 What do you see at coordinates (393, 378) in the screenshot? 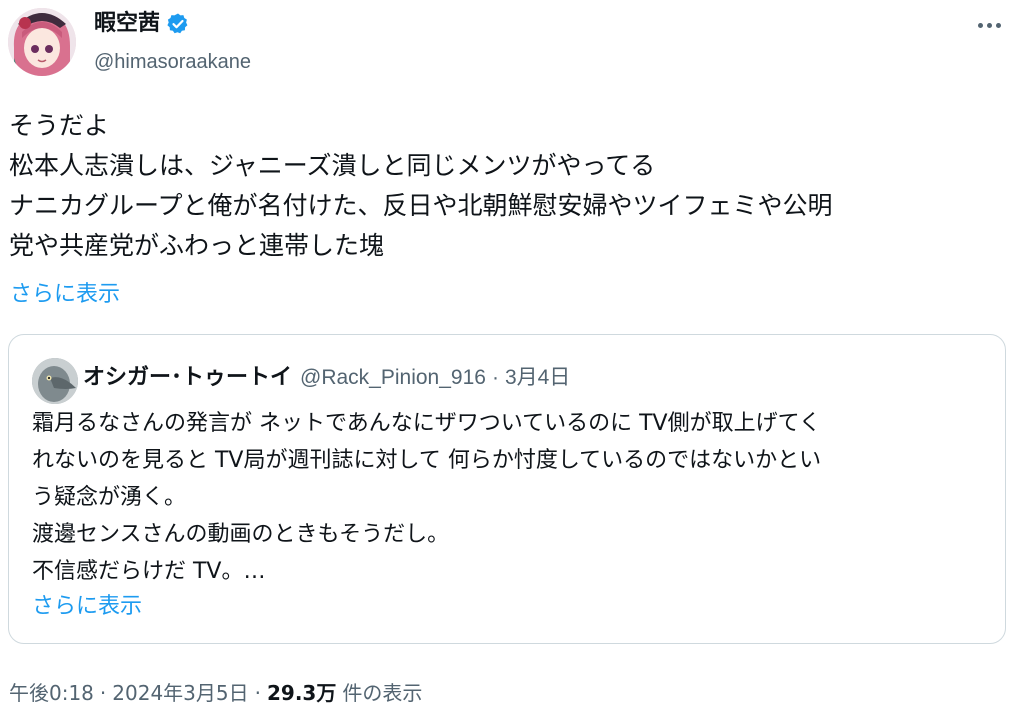
I see `quote-author-handle: @Rack_Pinion_916` at bounding box center [393, 378].